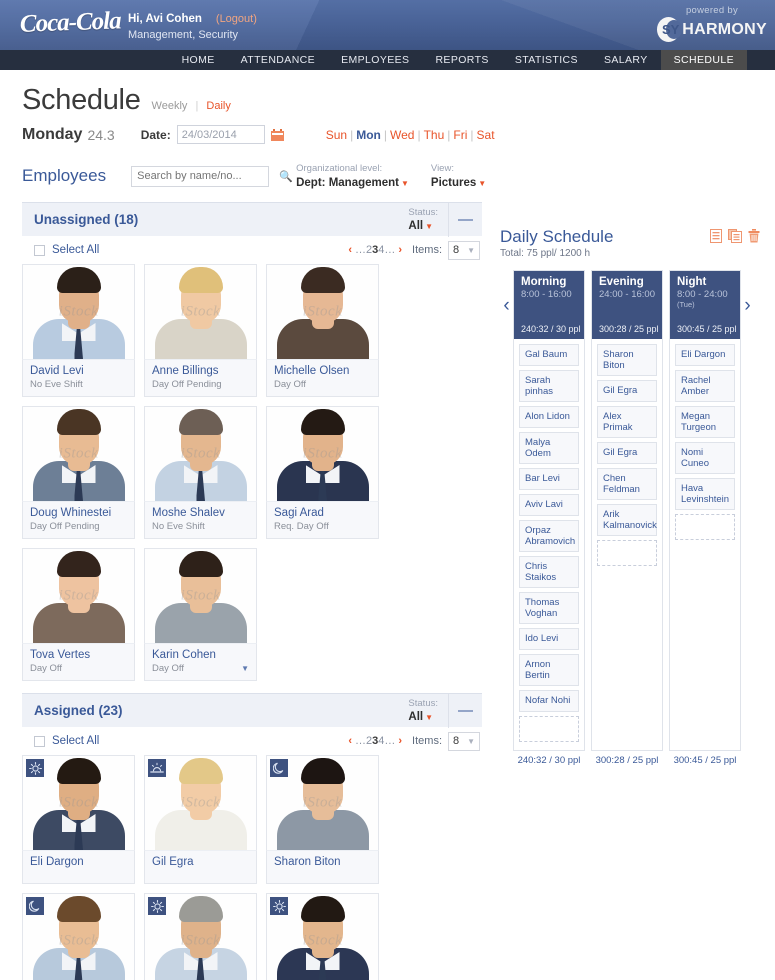 The image size is (775, 980). What do you see at coordinates (200, 819) in the screenshot?
I see `employee-card: iStock Gil Egra` at bounding box center [200, 819].